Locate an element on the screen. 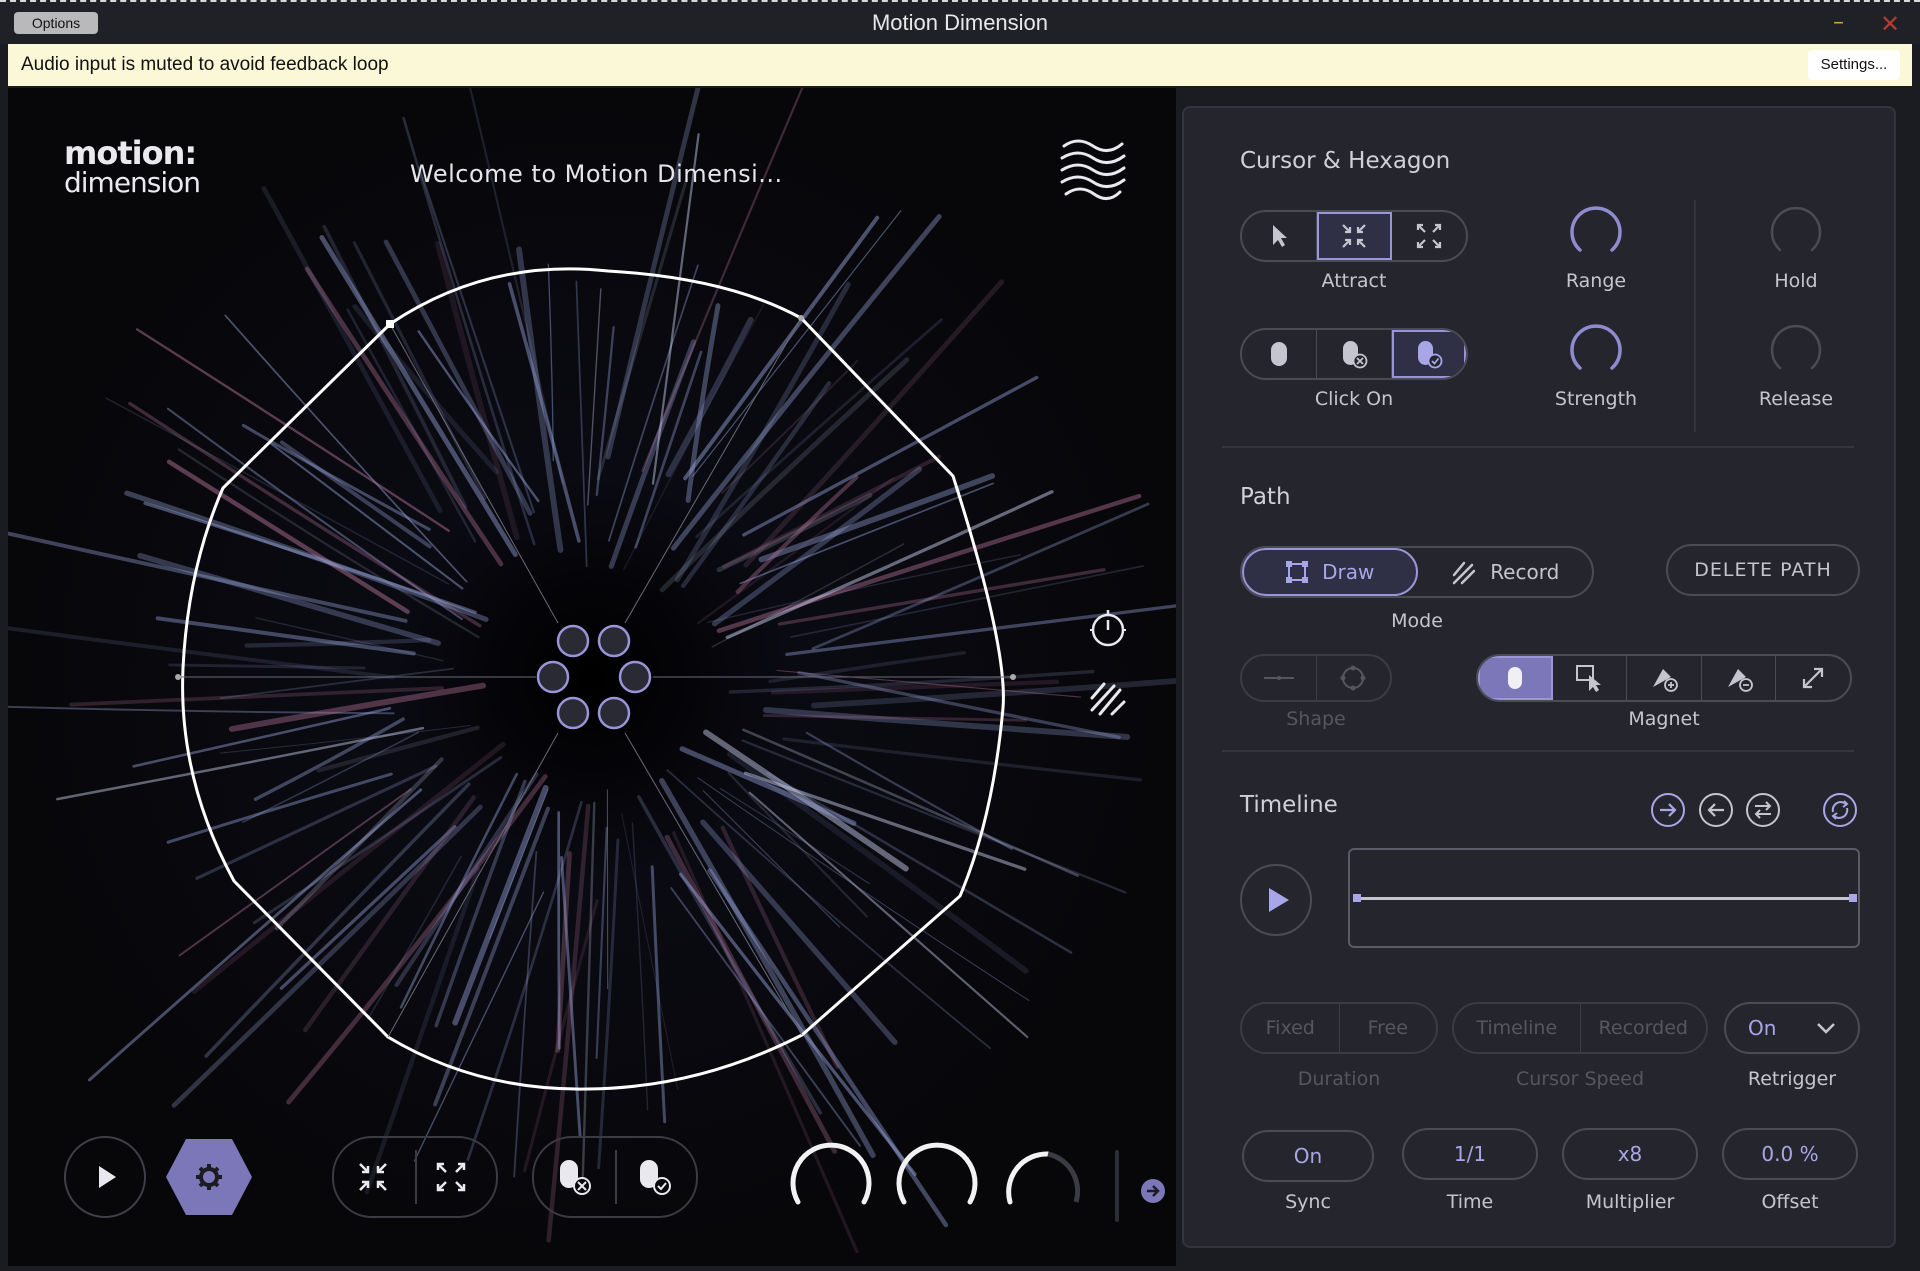  timeline-track is located at coordinates (1604, 898).